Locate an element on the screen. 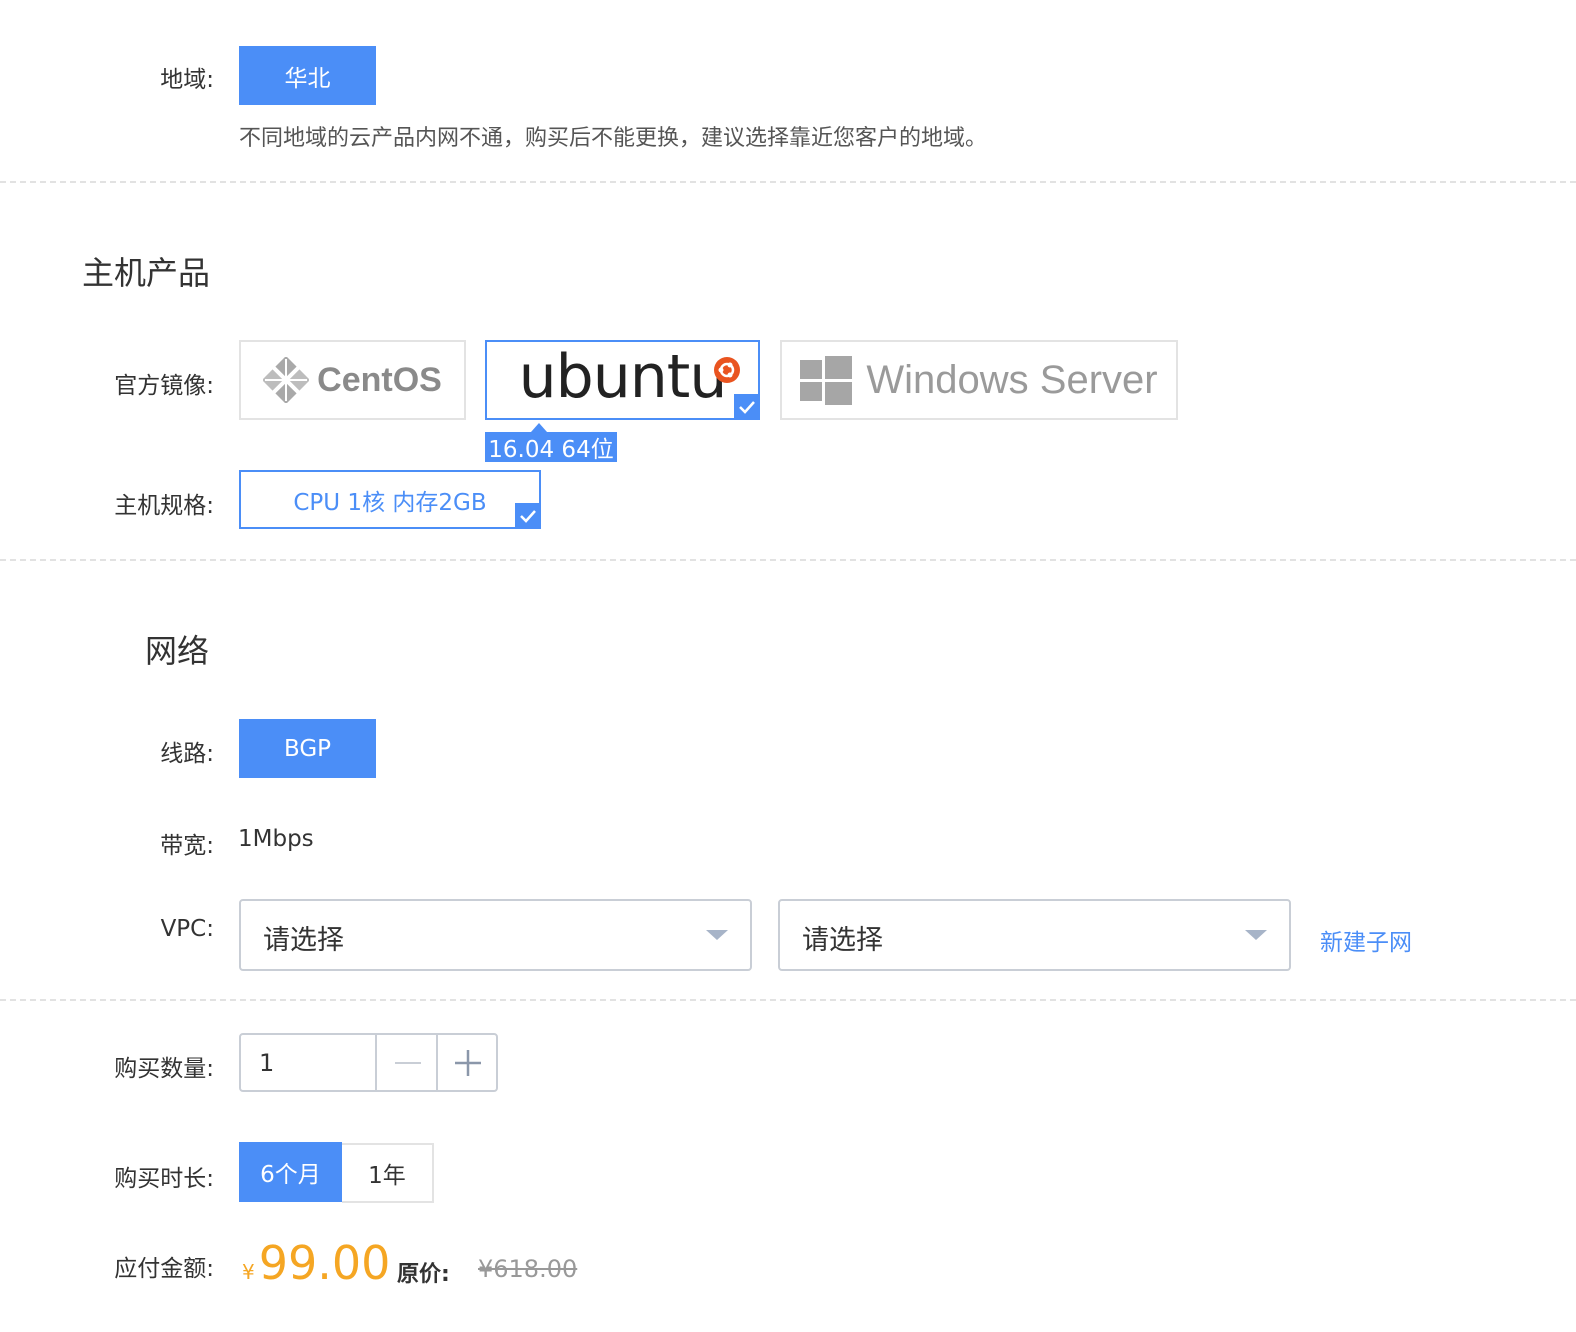  quantity-label: 购买数量: is located at coordinates (164, 1069).